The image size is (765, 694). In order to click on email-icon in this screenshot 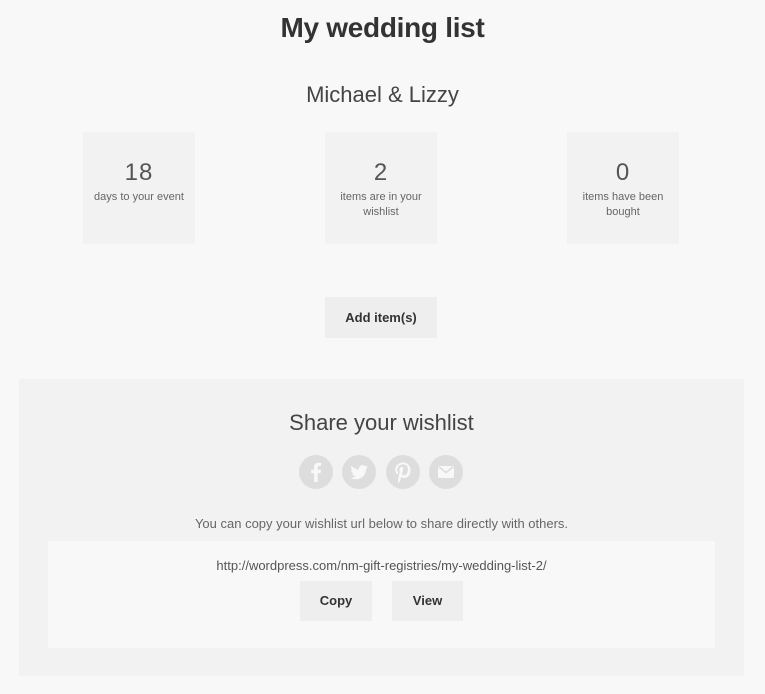, I will do `click(446, 472)`.